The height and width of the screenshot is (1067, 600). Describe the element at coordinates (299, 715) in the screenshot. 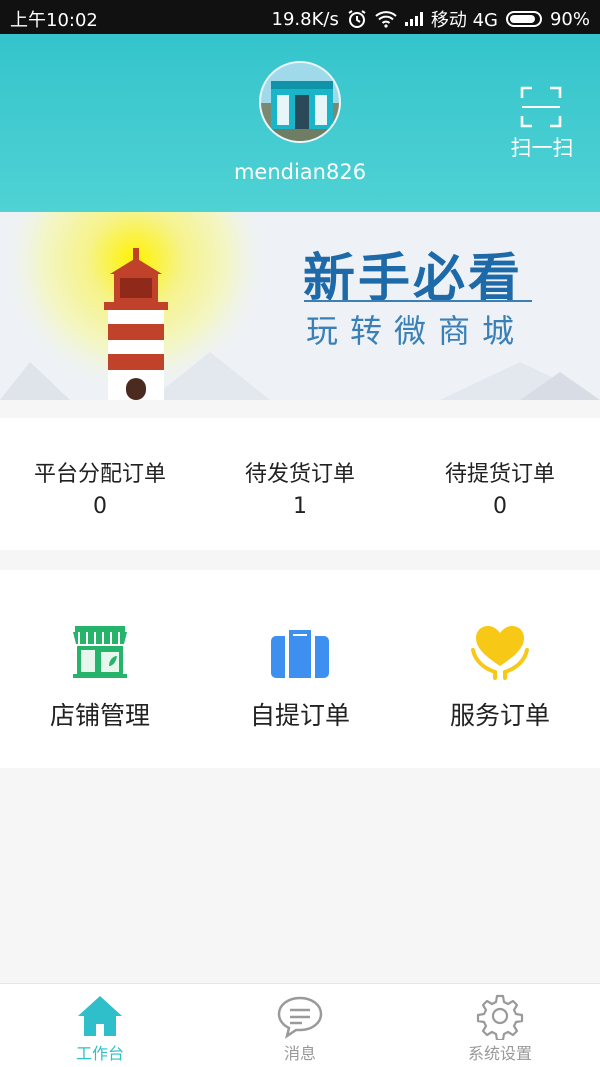

I see `menu-label: 自提订单` at that location.